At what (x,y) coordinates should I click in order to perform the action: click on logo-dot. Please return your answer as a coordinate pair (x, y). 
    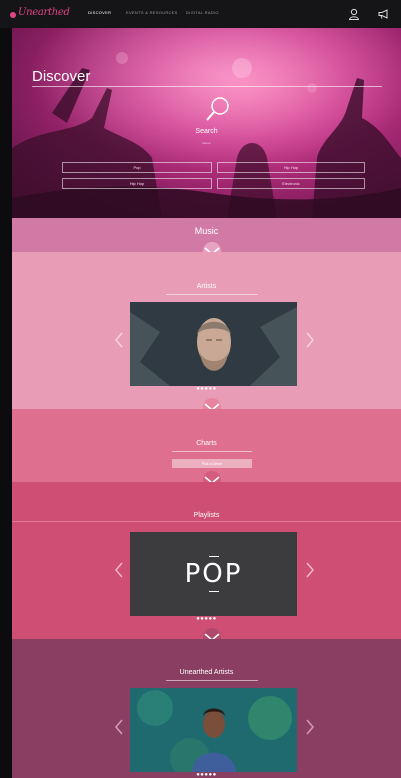
    Looking at the image, I should click on (13, 15).